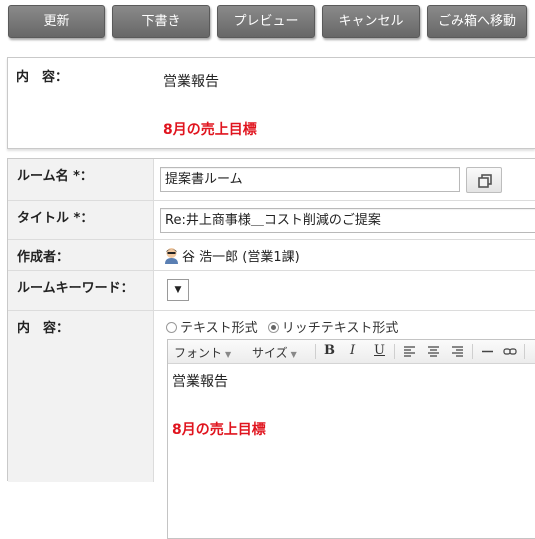 Image resolution: width=535 pixels, height=539 pixels. What do you see at coordinates (409, 351) in the screenshot?
I see `align-left-icon` at bounding box center [409, 351].